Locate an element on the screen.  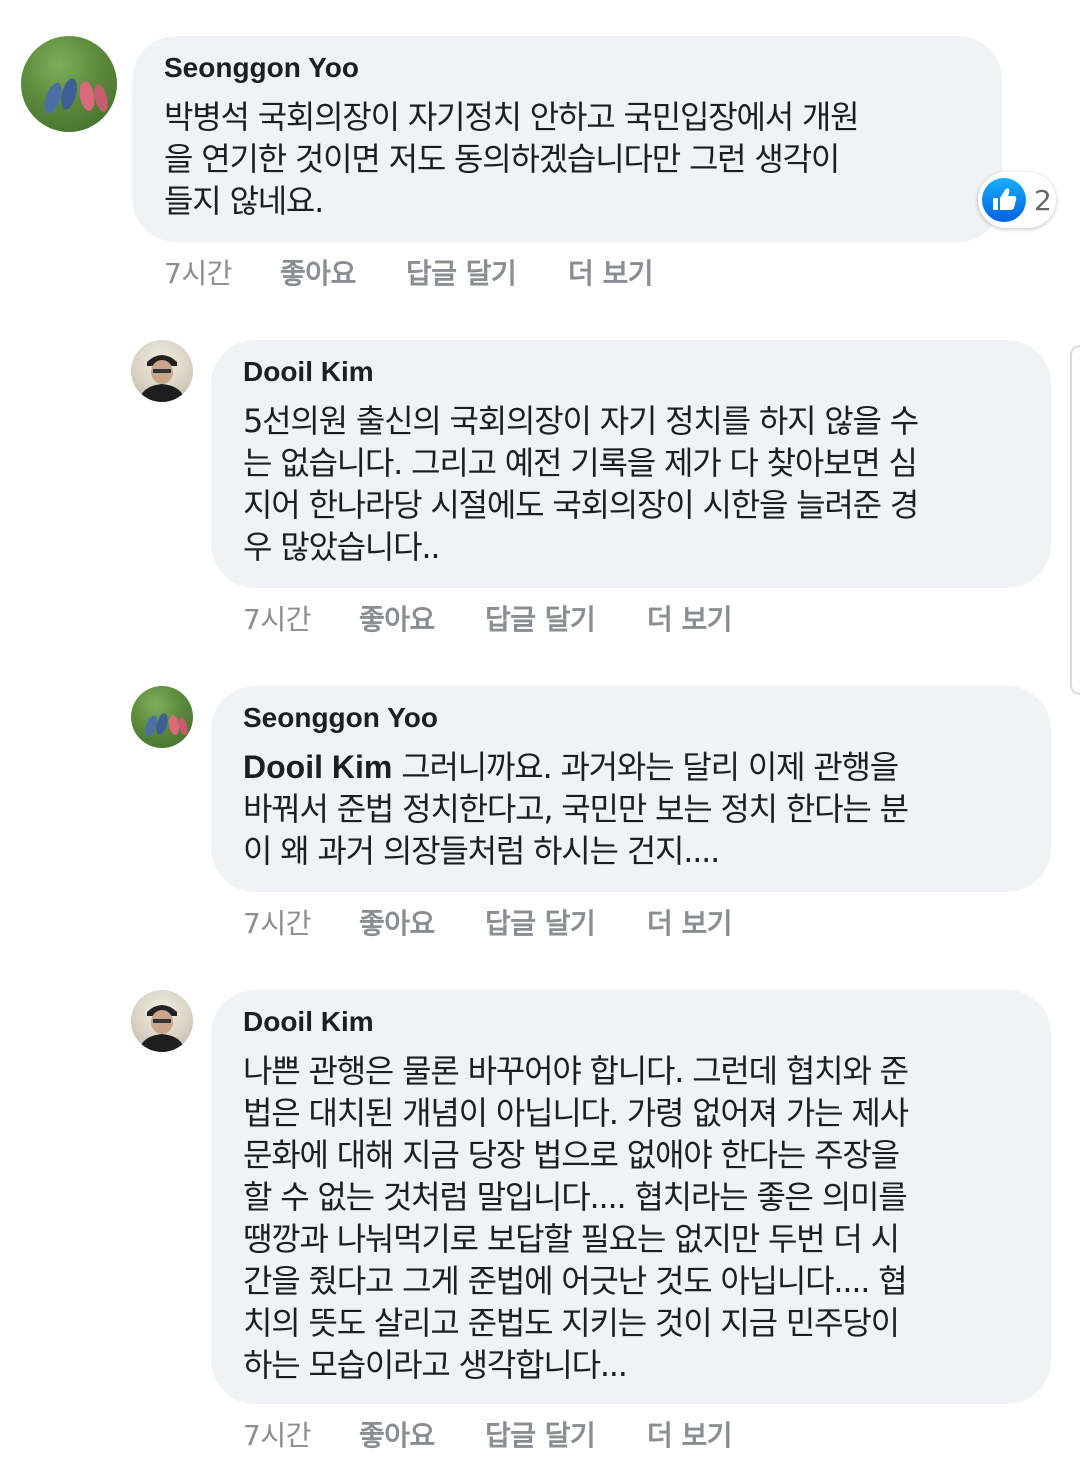
comment-text-line: 치의 뜻도 살리고 준법도 지키는 것이 지금 민주당이 is located at coordinates (571, 1323).